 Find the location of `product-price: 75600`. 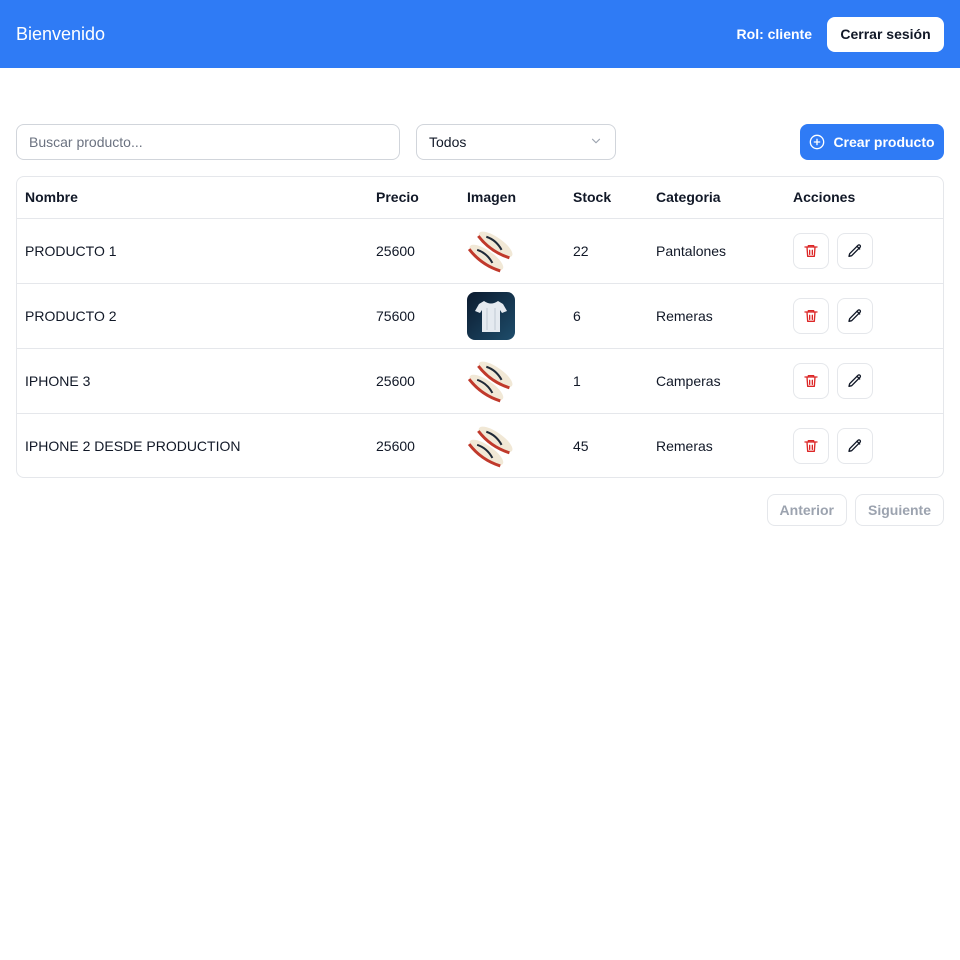

product-price: 75600 is located at coordinates (413, 316).